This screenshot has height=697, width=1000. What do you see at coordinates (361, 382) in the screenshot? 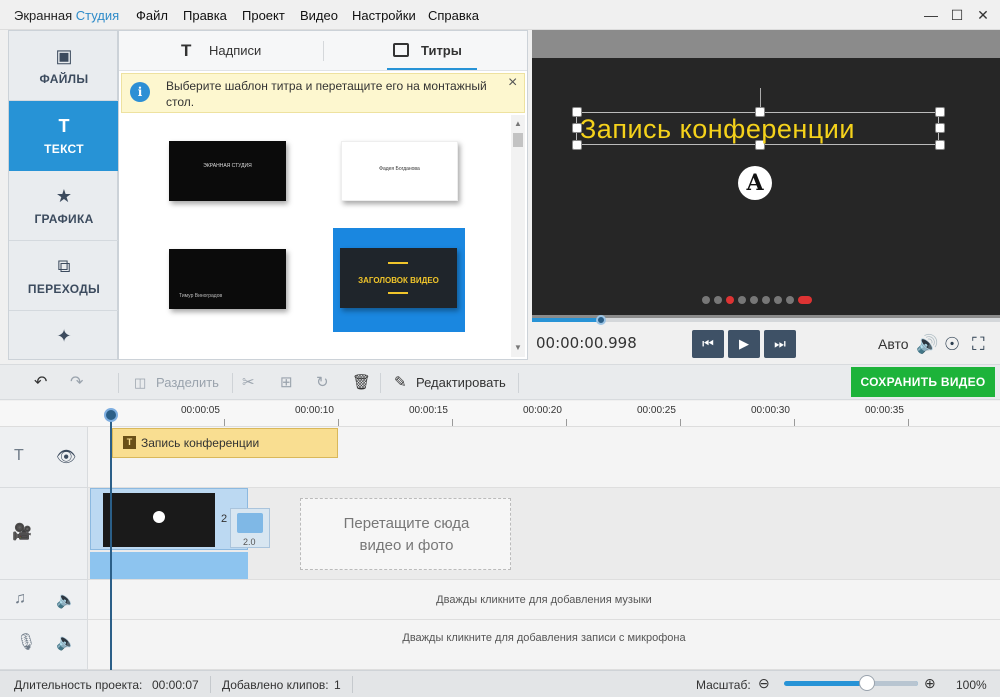
I see `trash-icon: 🗑` at bounding box center [361, 382].